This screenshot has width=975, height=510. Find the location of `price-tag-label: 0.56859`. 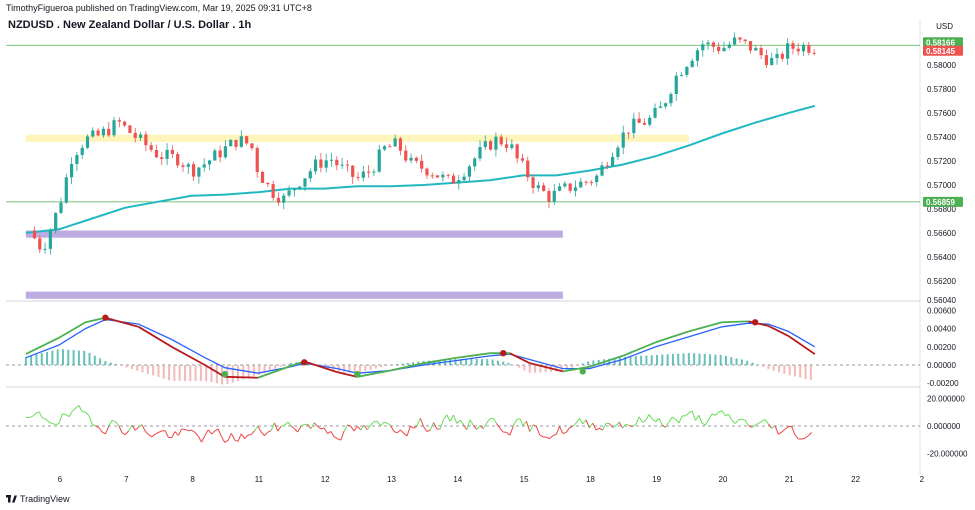

price-tag-label: 0.56859 is located at coordinates (940, 202).